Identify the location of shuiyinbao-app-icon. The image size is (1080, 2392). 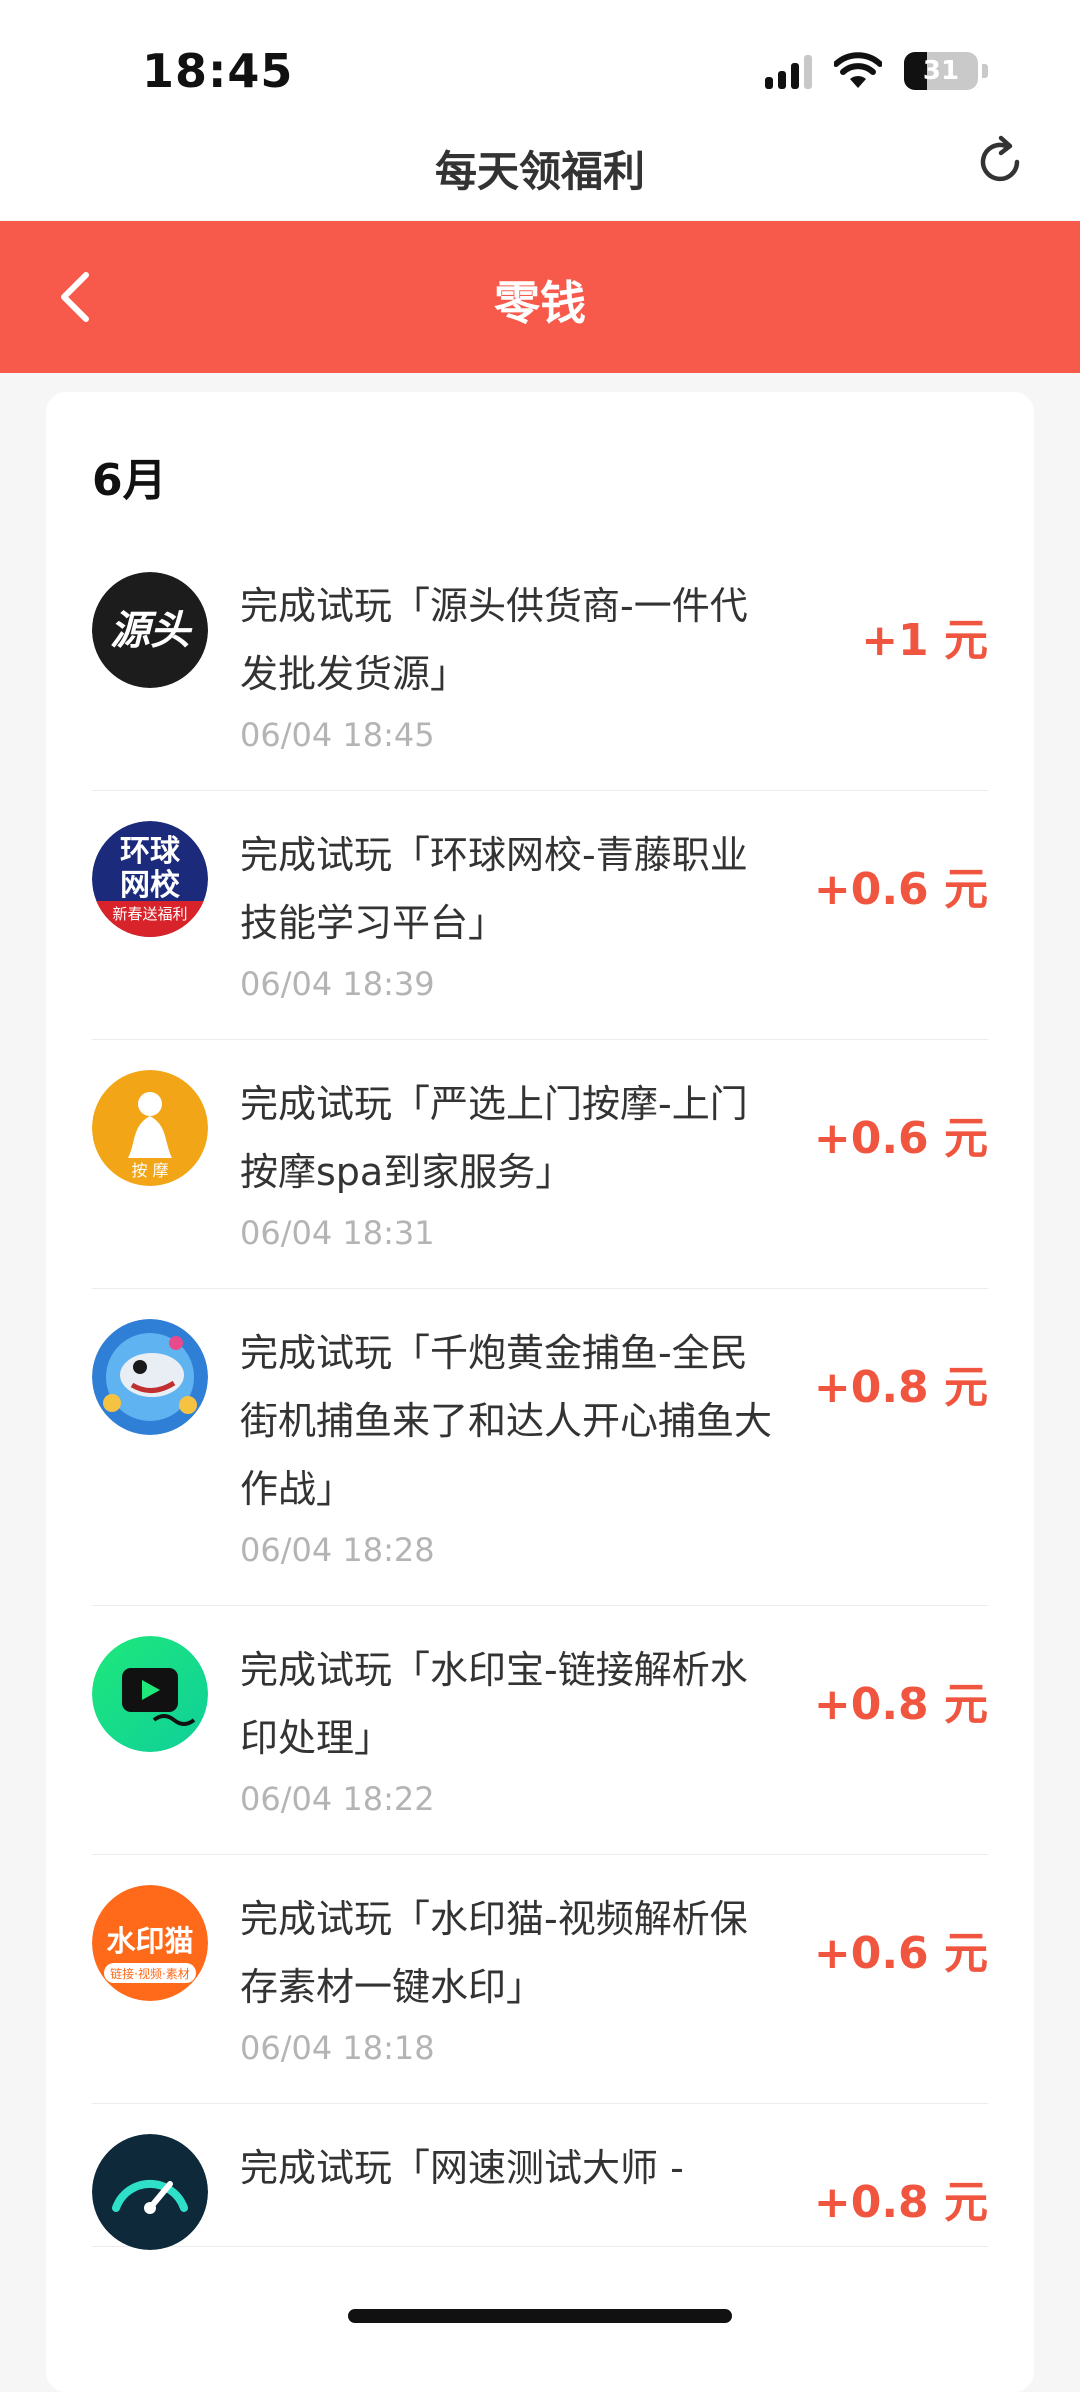
(150, 1694).